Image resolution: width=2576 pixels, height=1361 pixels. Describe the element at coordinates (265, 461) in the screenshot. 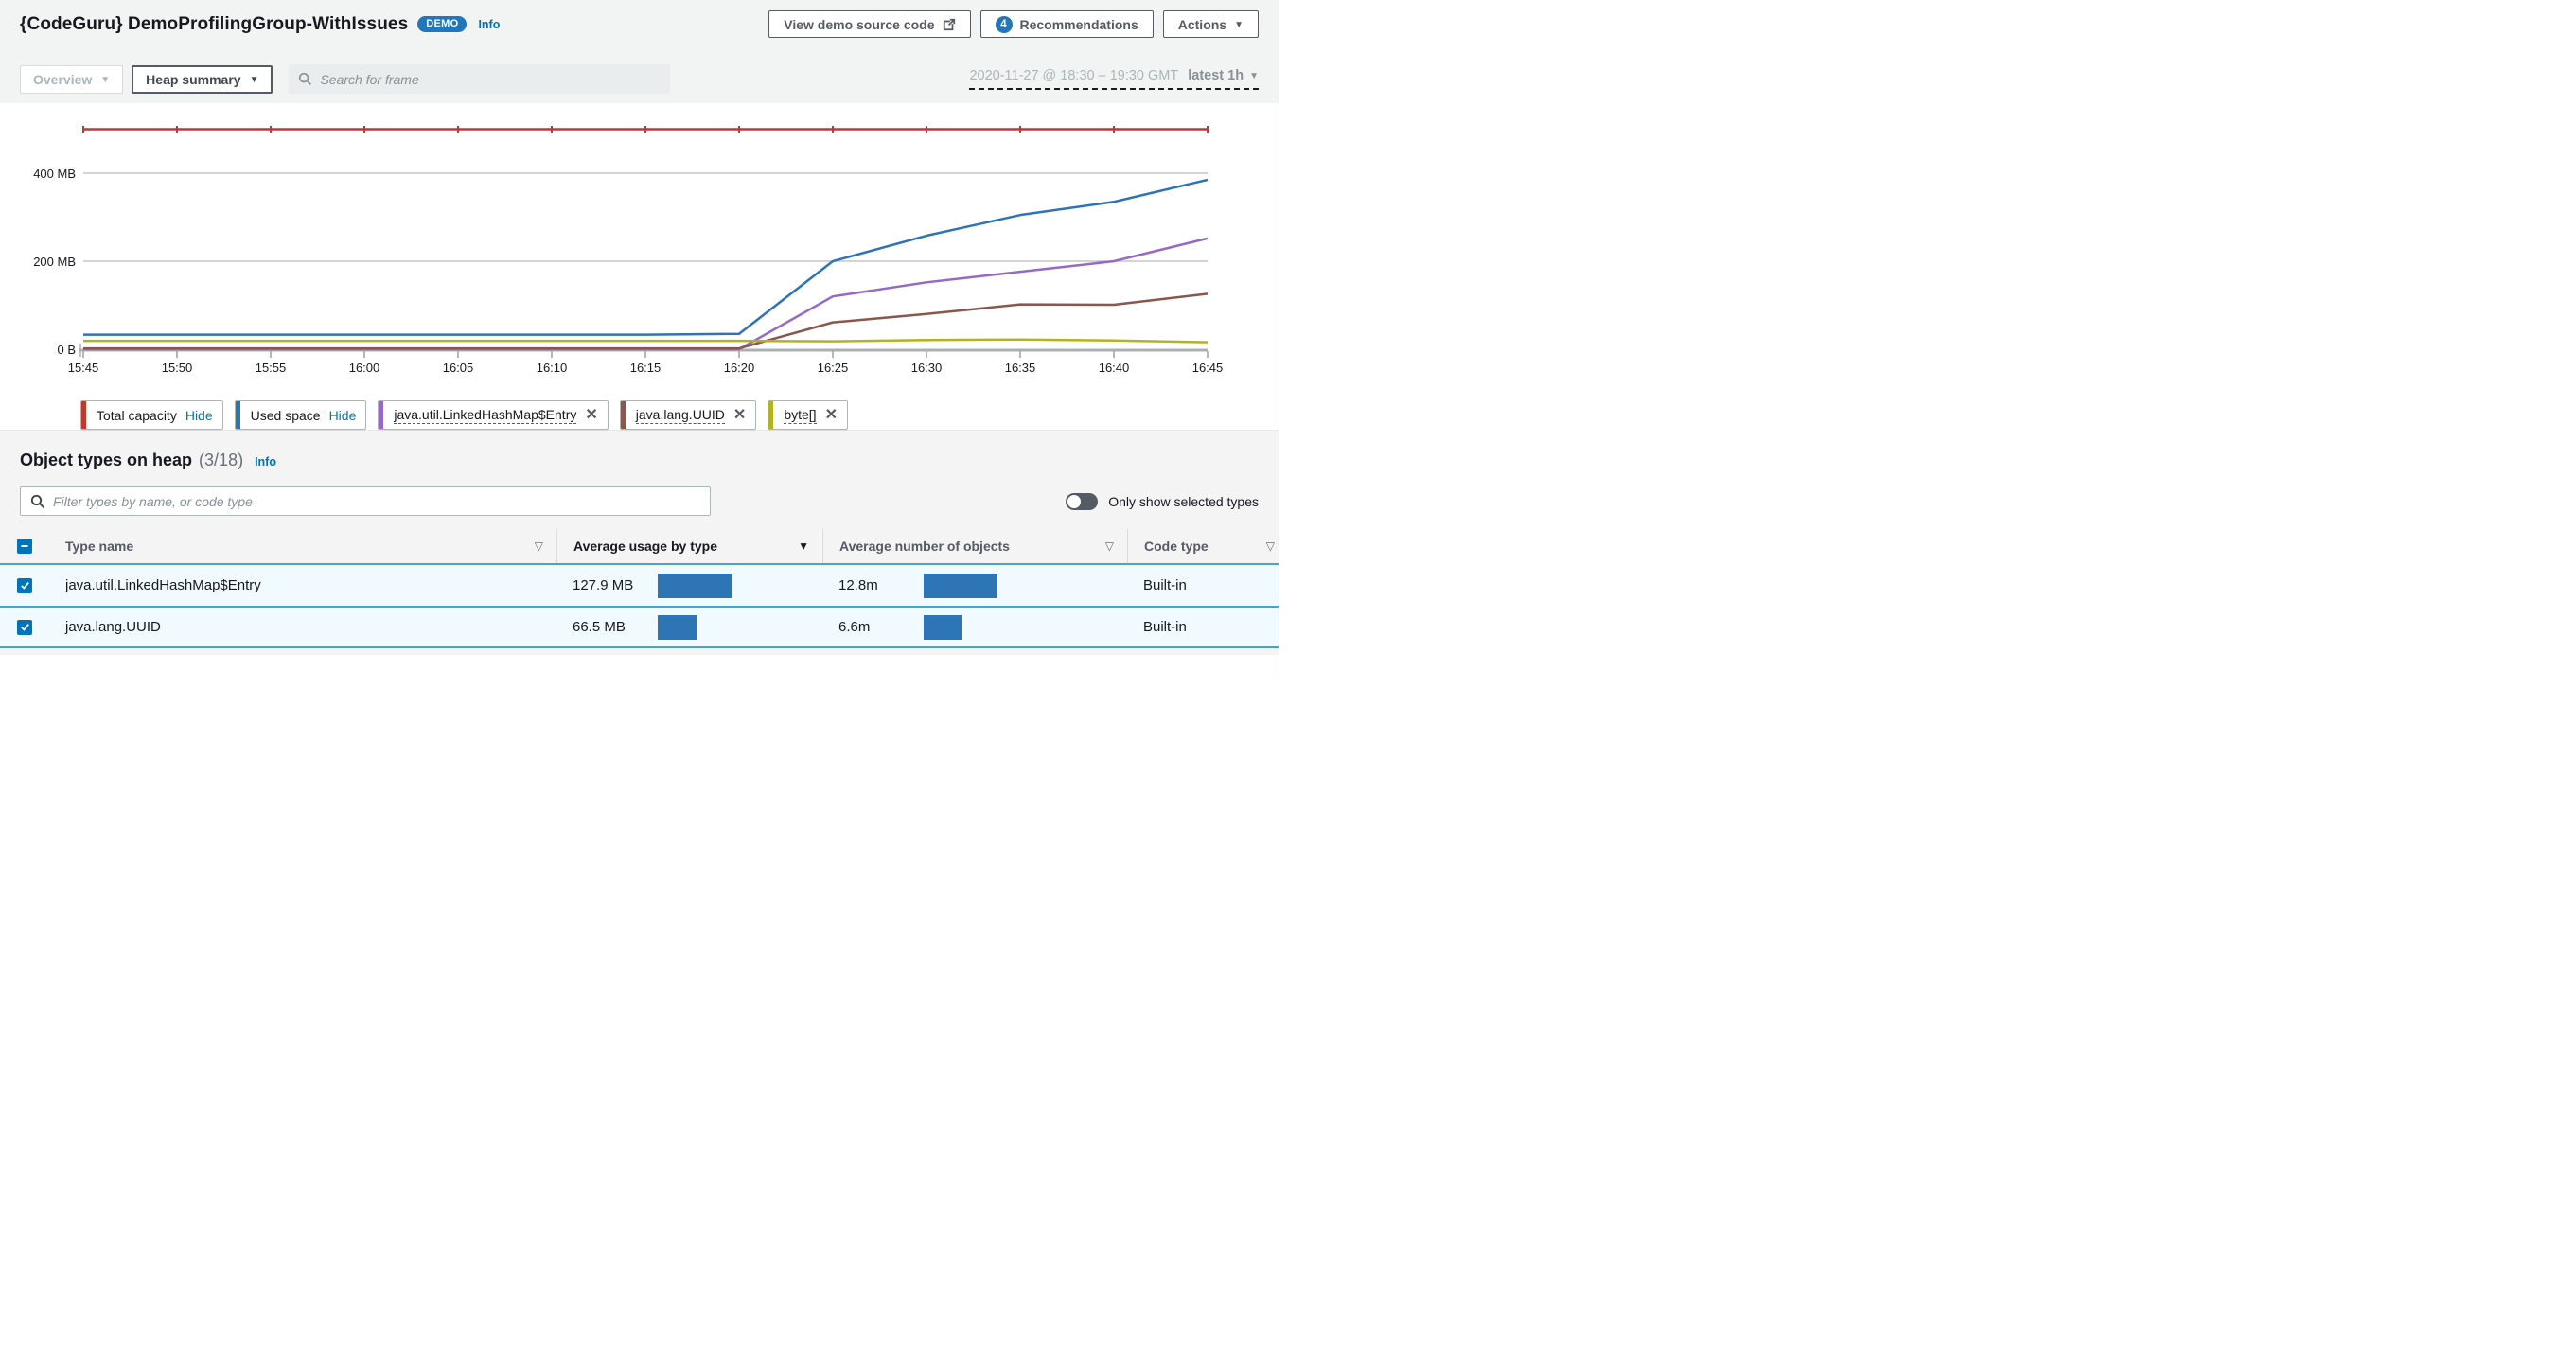

I see `section-info-link: Info` at that location.